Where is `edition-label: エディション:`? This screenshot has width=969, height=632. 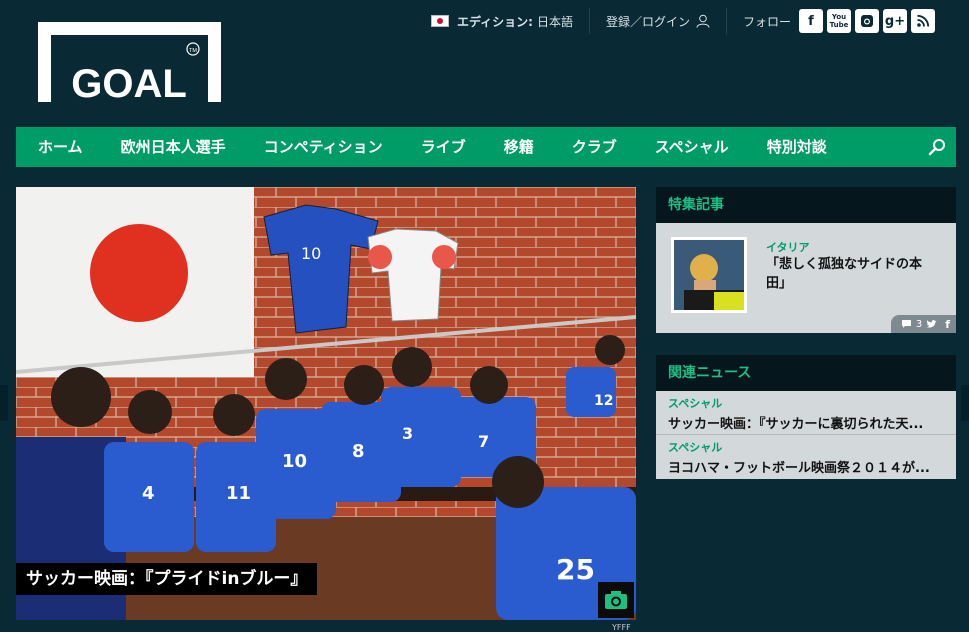
edition-label: エディション: is located at coordinates (494, 21).